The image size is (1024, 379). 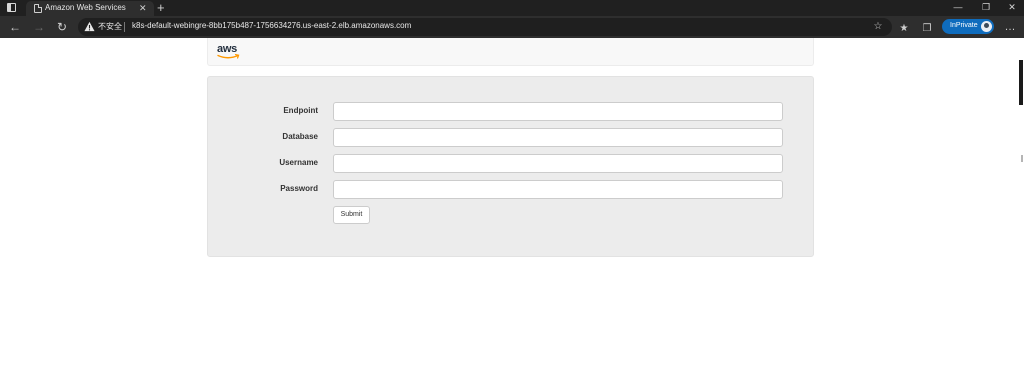 I want to click on password-label: Password, so click(x=299, y=188).